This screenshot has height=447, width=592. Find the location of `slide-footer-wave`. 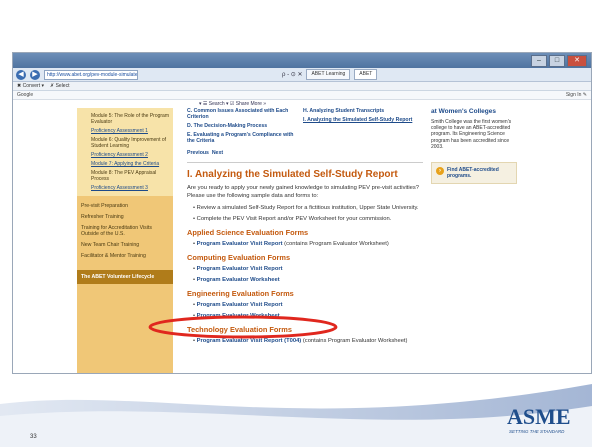

slide-footer-wave is located at coordinates (296, 415).